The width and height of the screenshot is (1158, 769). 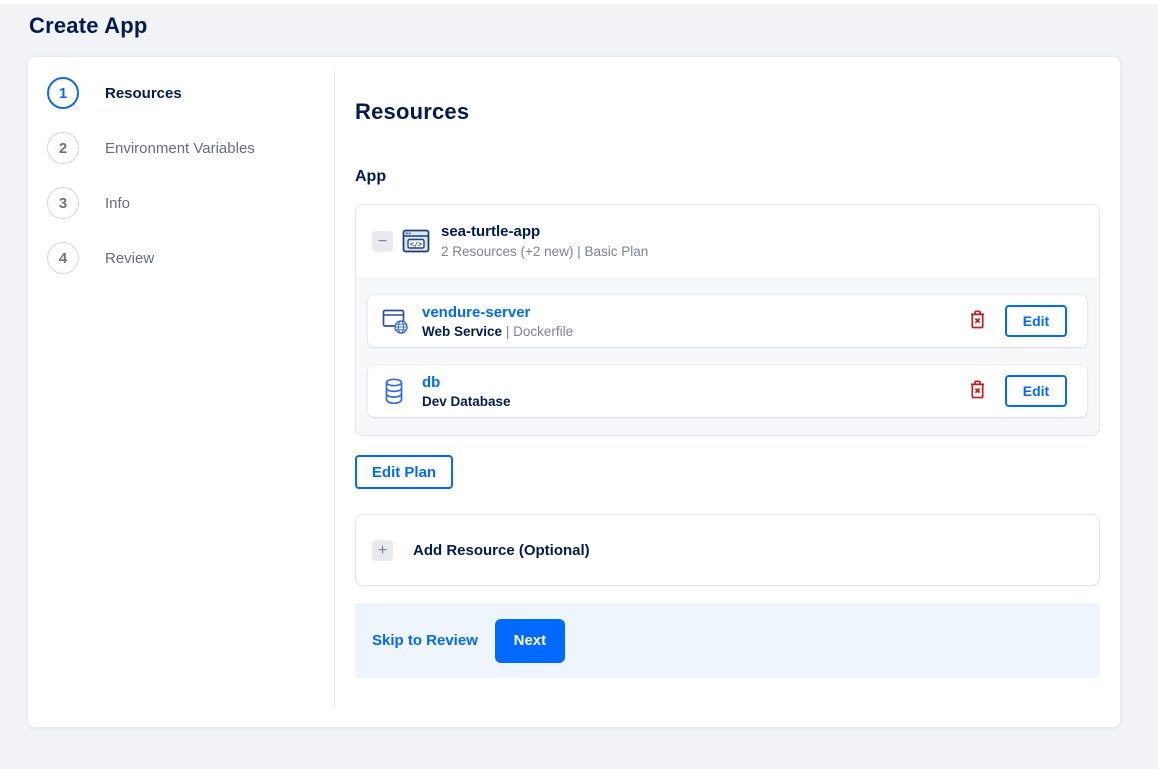 I want to click on step-heading: Resources, so click(x=412, y=111).